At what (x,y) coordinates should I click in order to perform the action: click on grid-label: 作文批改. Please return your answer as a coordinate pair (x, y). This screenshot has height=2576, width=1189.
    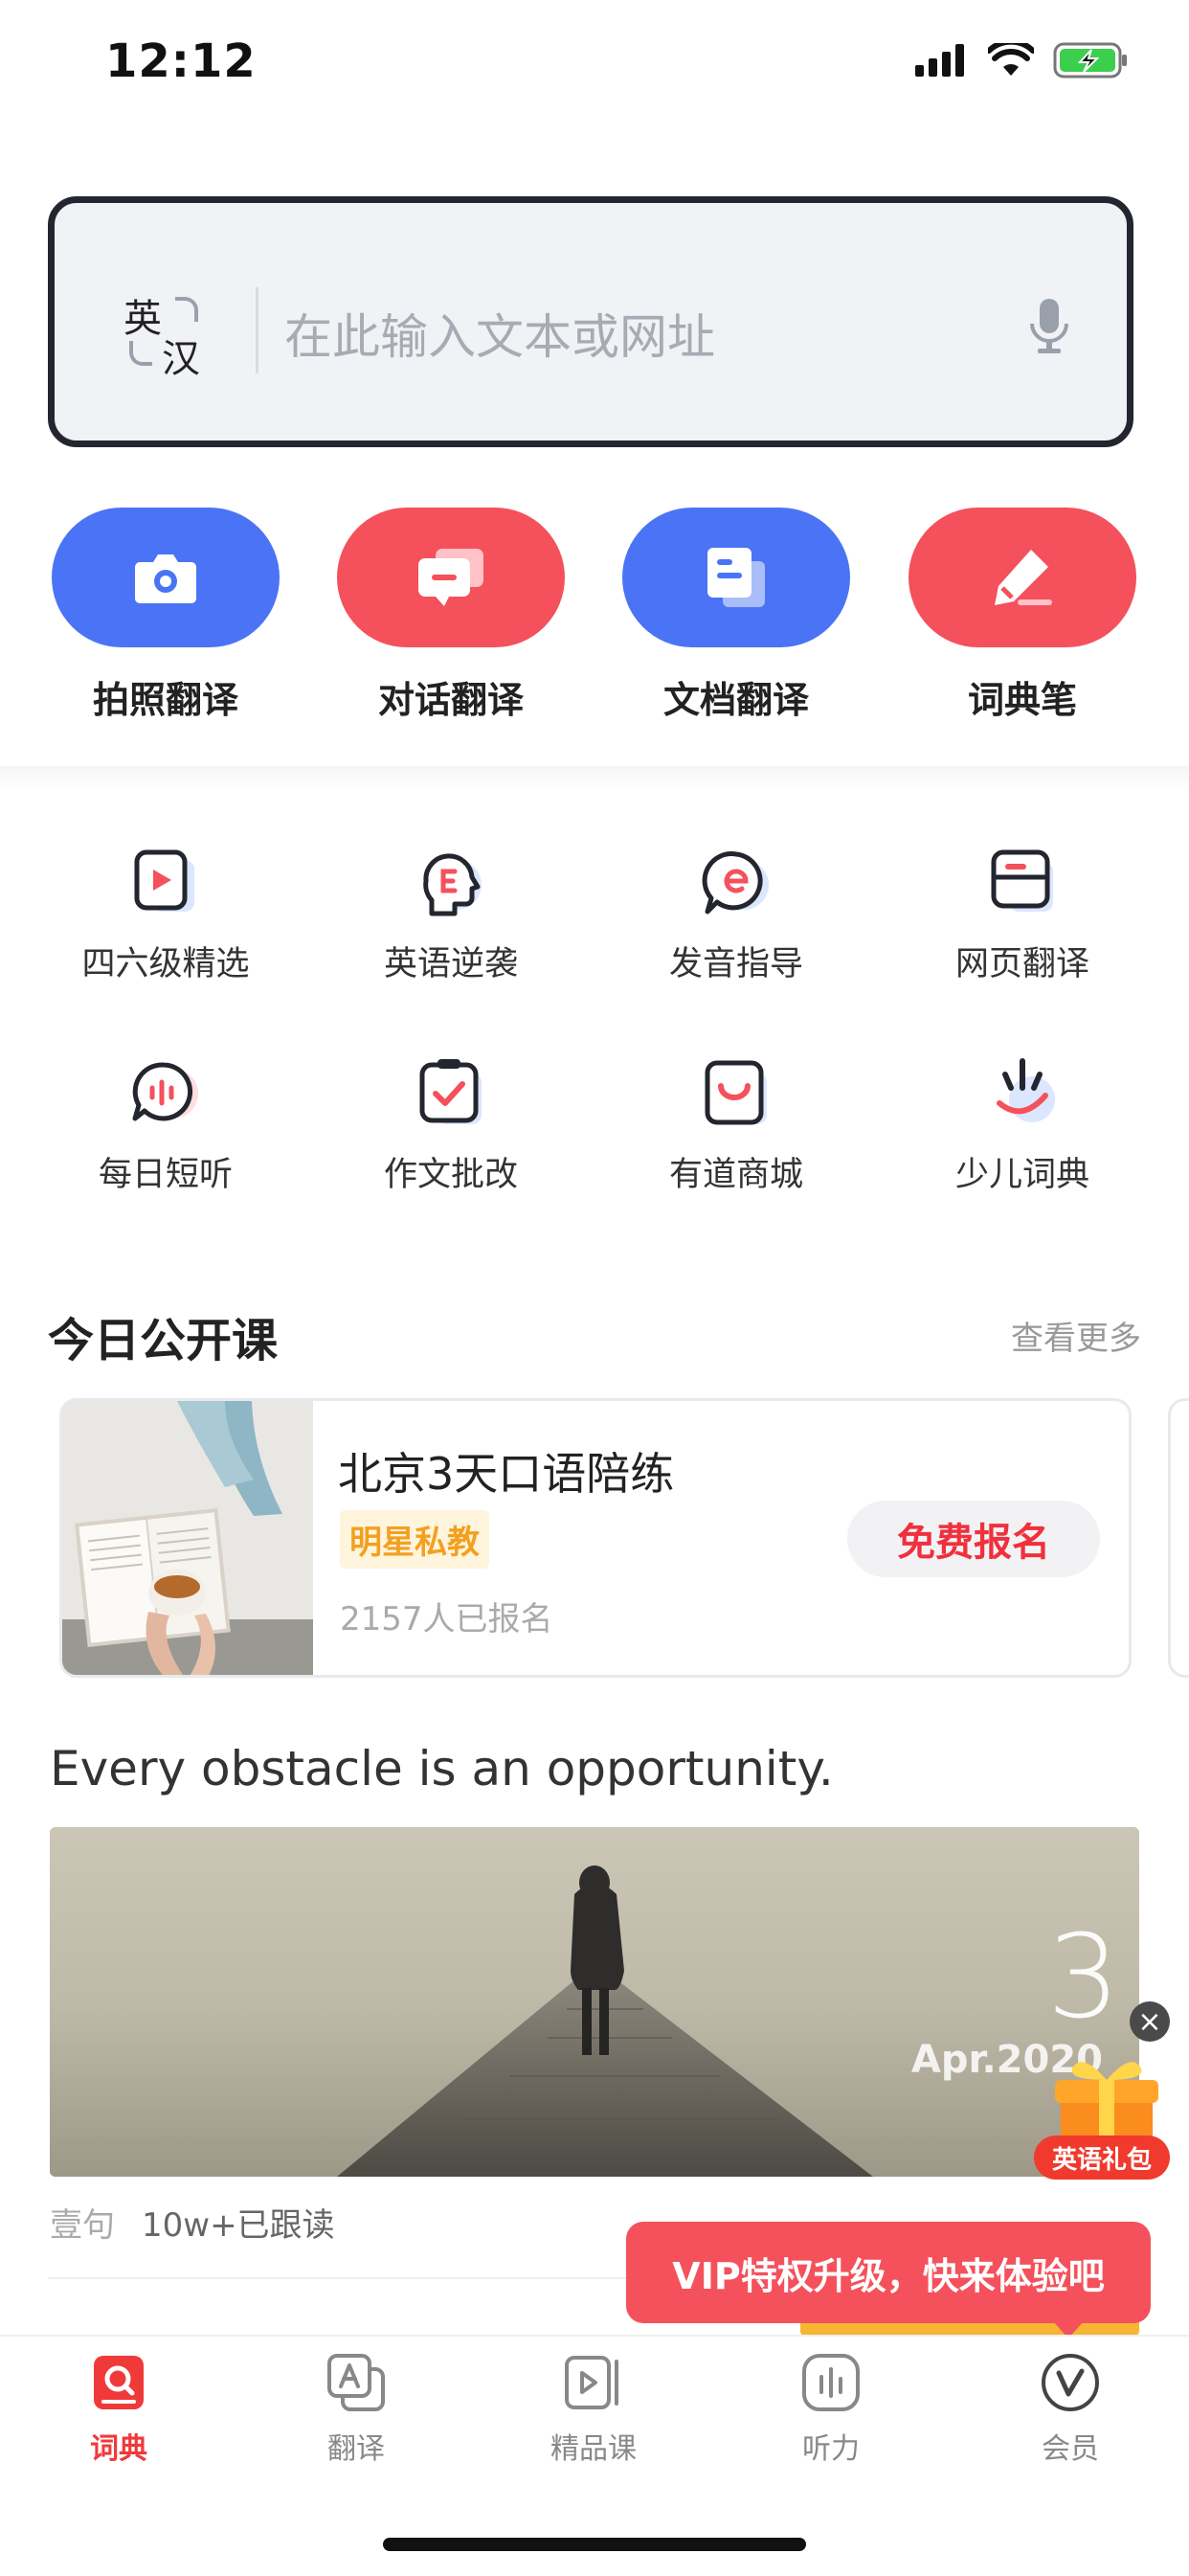
    Looking at the image, I should click on (450, 1175).